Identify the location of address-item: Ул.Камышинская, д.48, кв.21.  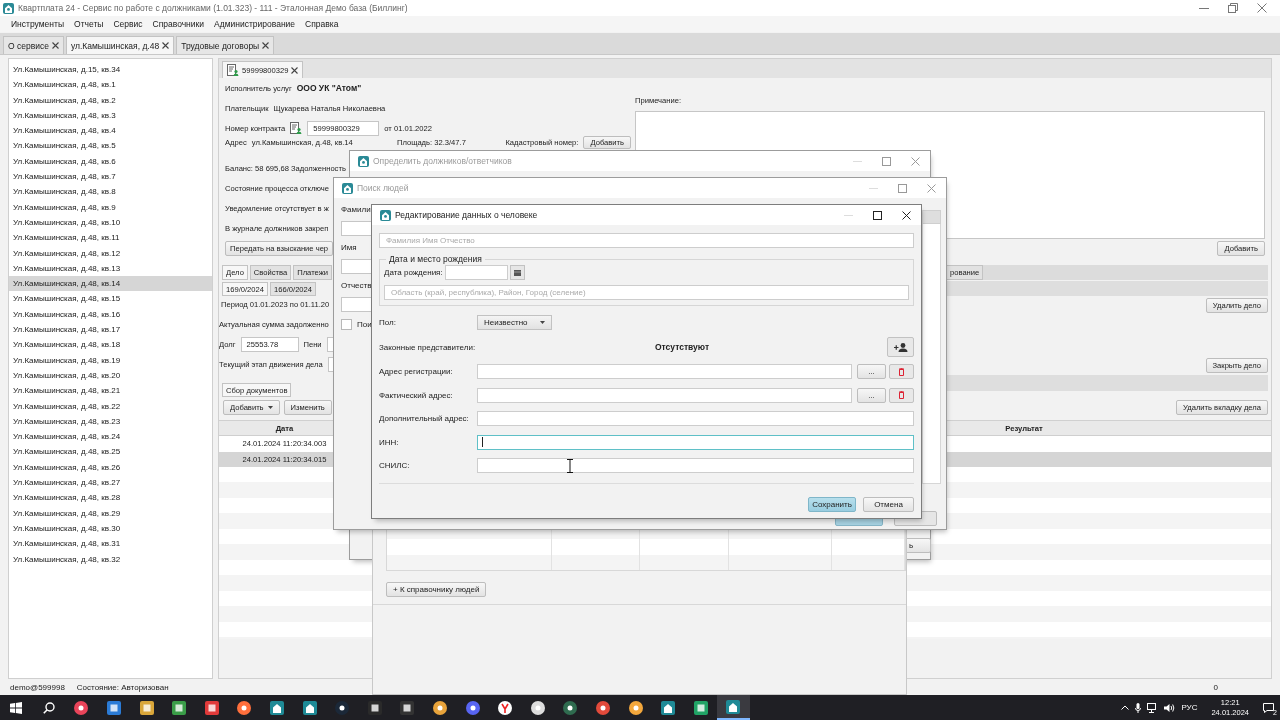
(110, 391).